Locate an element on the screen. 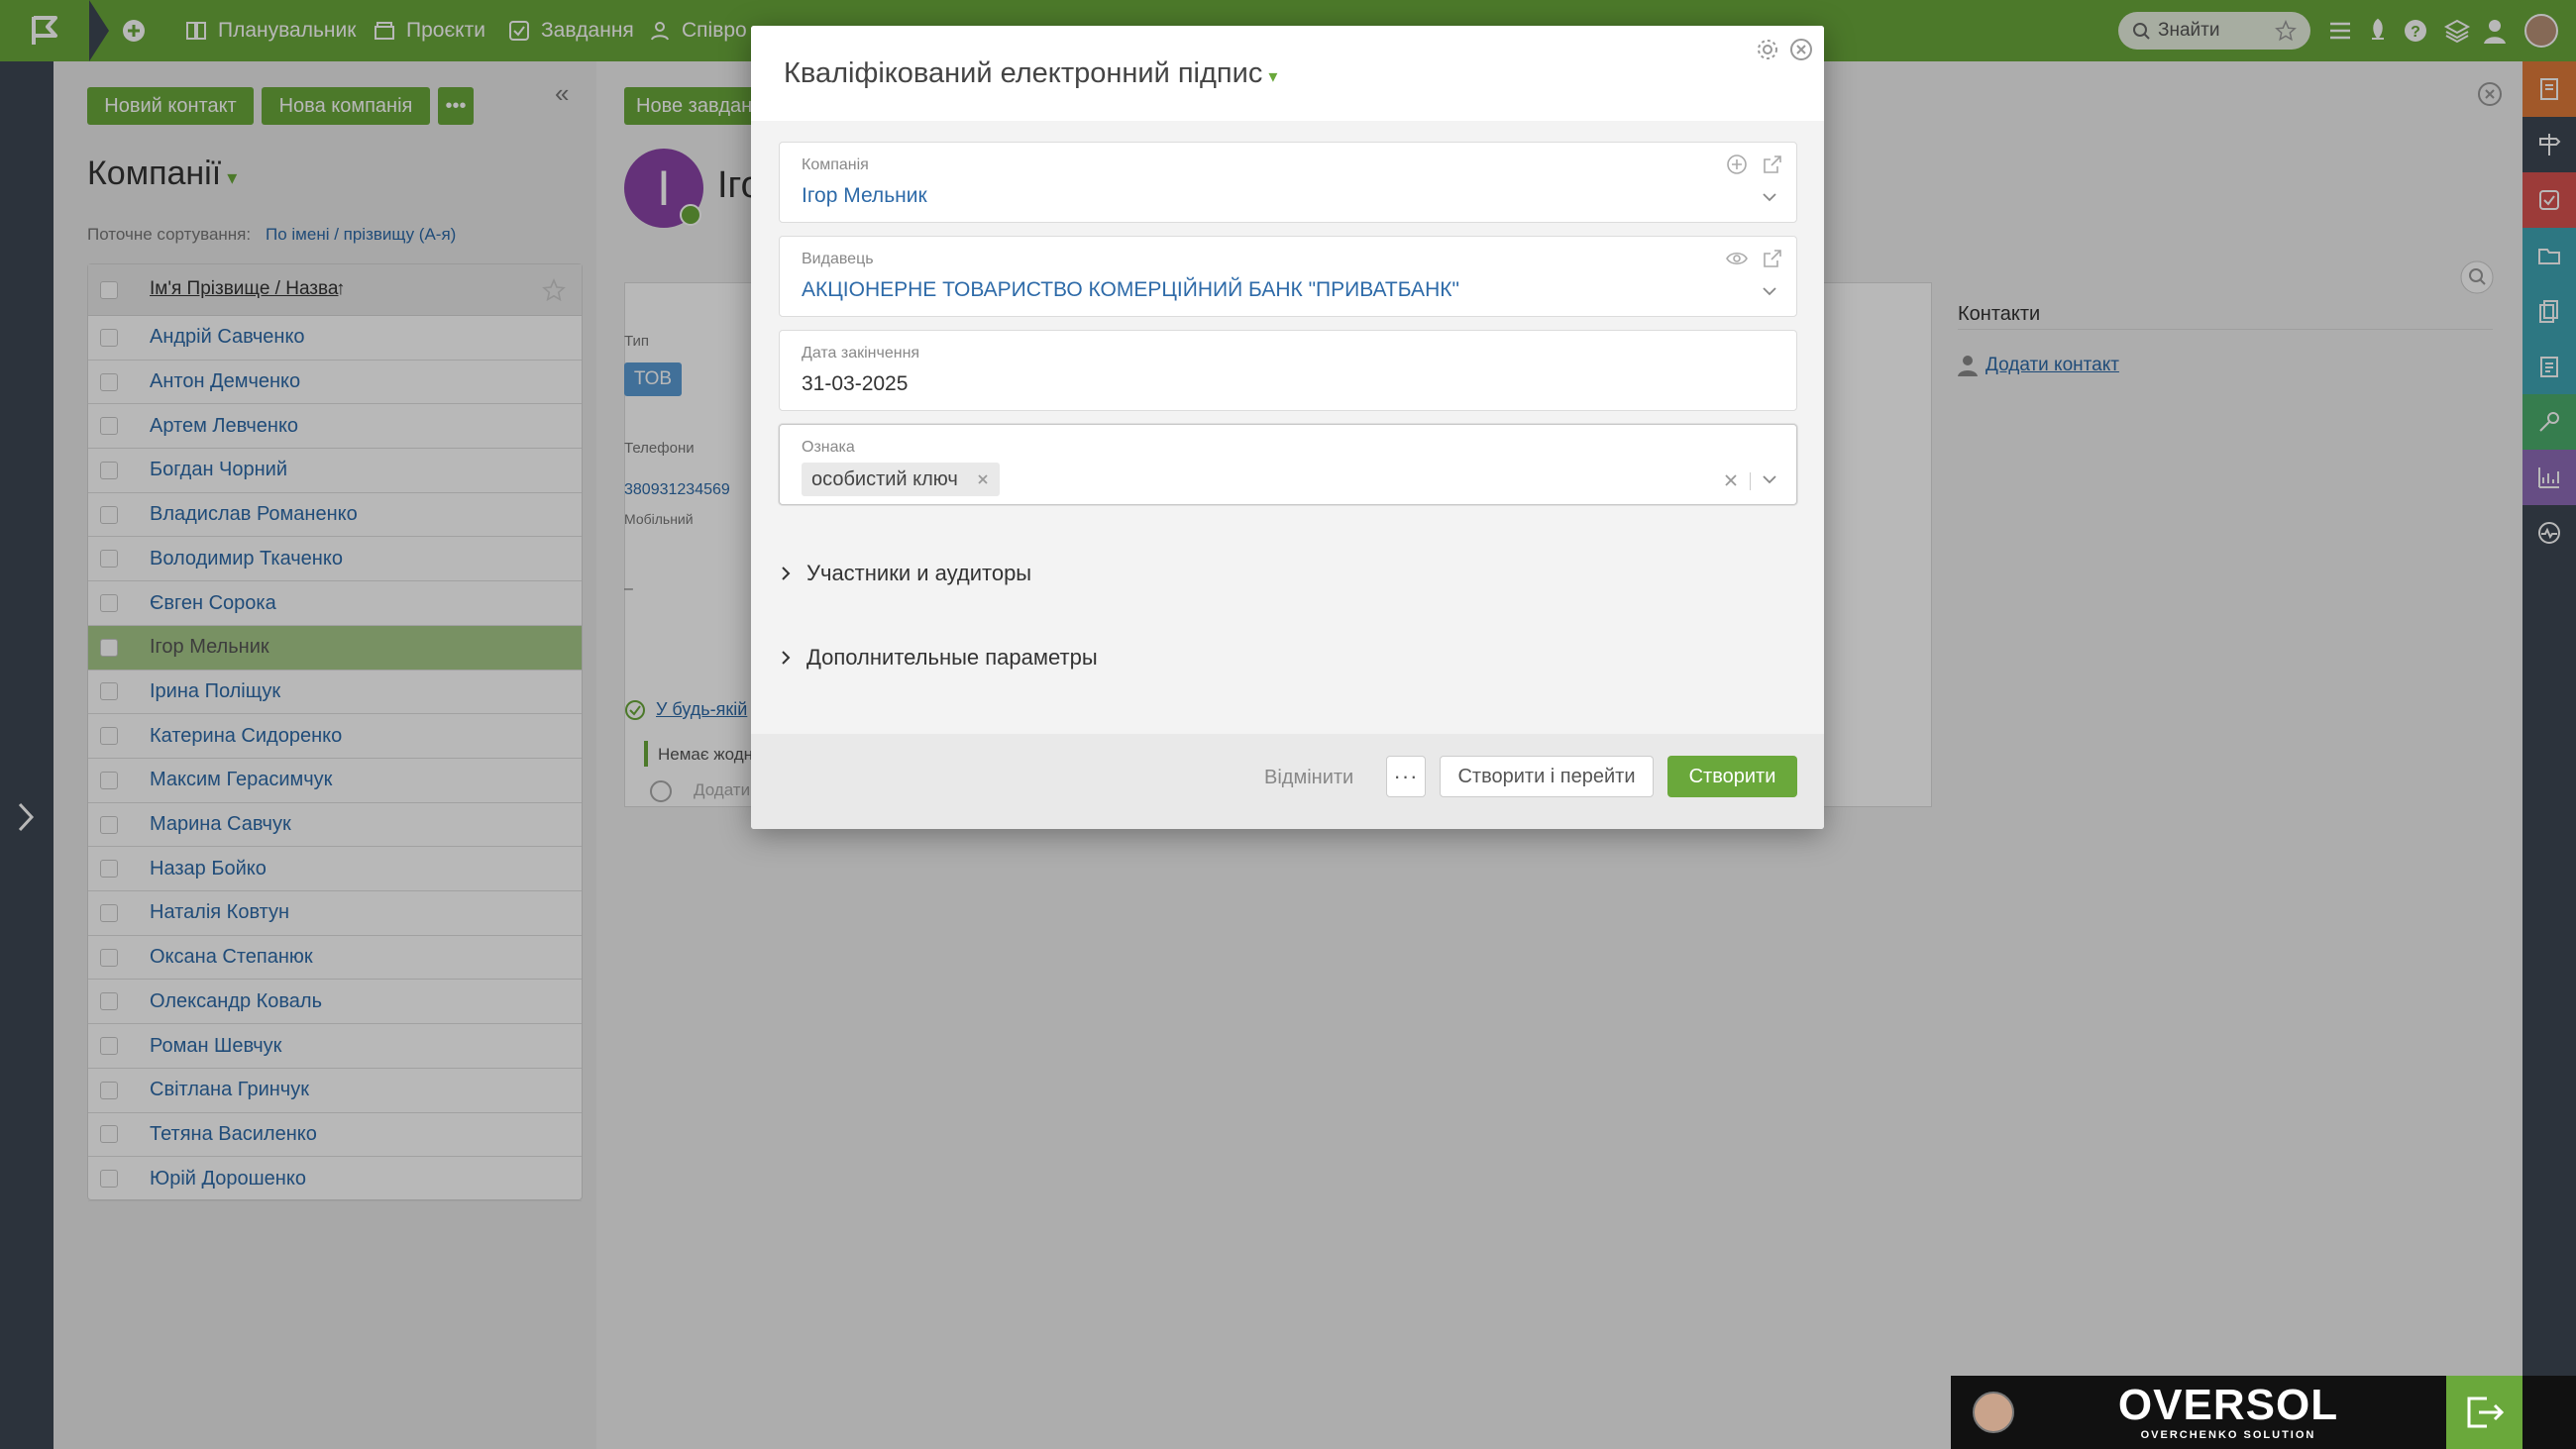  modal-title: Кваліфікований електронний підпис ▾ is located at coordinates (1030, 73).